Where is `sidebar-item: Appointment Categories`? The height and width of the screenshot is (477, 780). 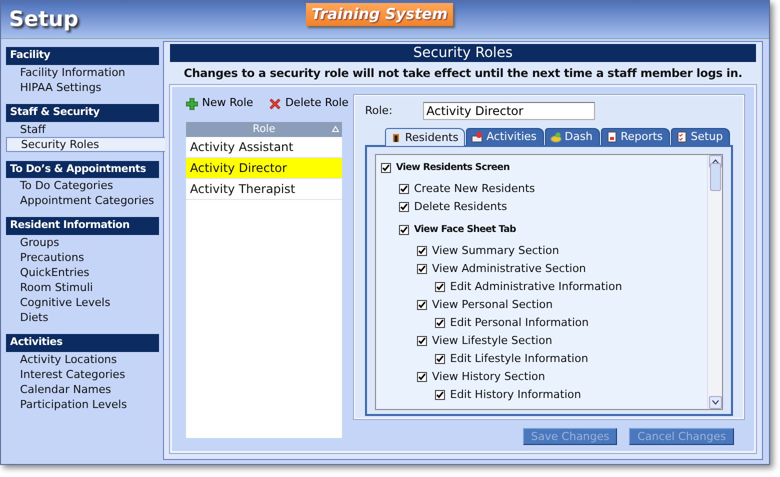
sidebar-item: Appointment Categories is located at coordinates (82, 200).